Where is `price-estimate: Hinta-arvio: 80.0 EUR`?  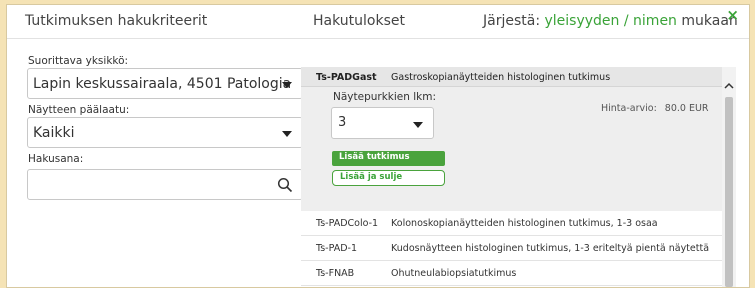 price-estimate: Hinta-arvio: 80.0 EUR is located at coordinates (655, 108).